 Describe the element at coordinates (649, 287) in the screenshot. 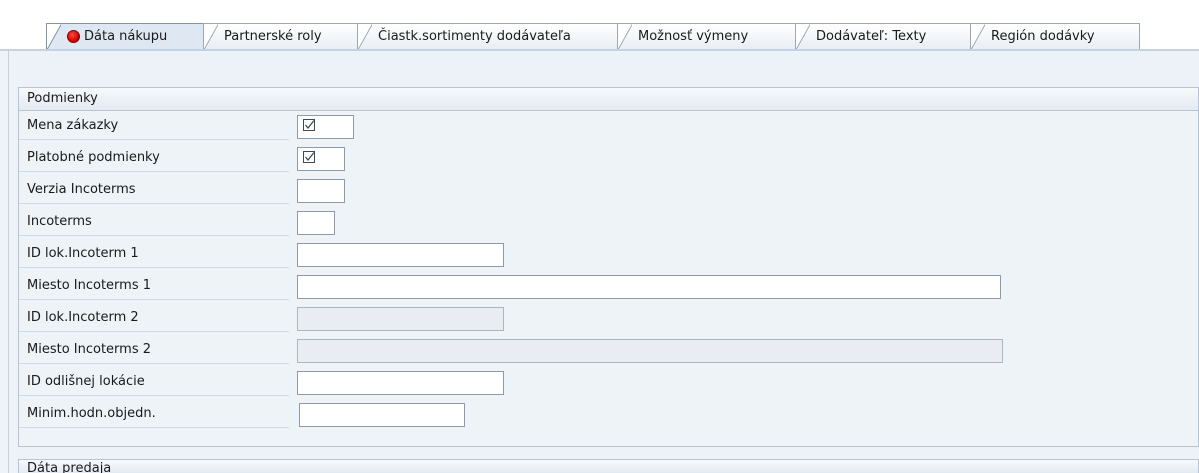

I see `incoterms-location-1-input` at that location.